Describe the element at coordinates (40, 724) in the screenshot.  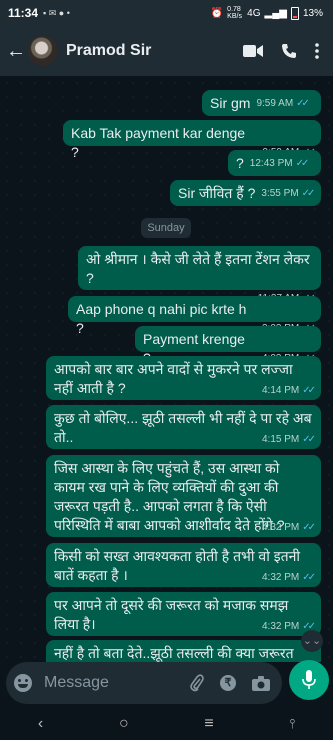
I see `nav-back-icon: ‹` at that location.